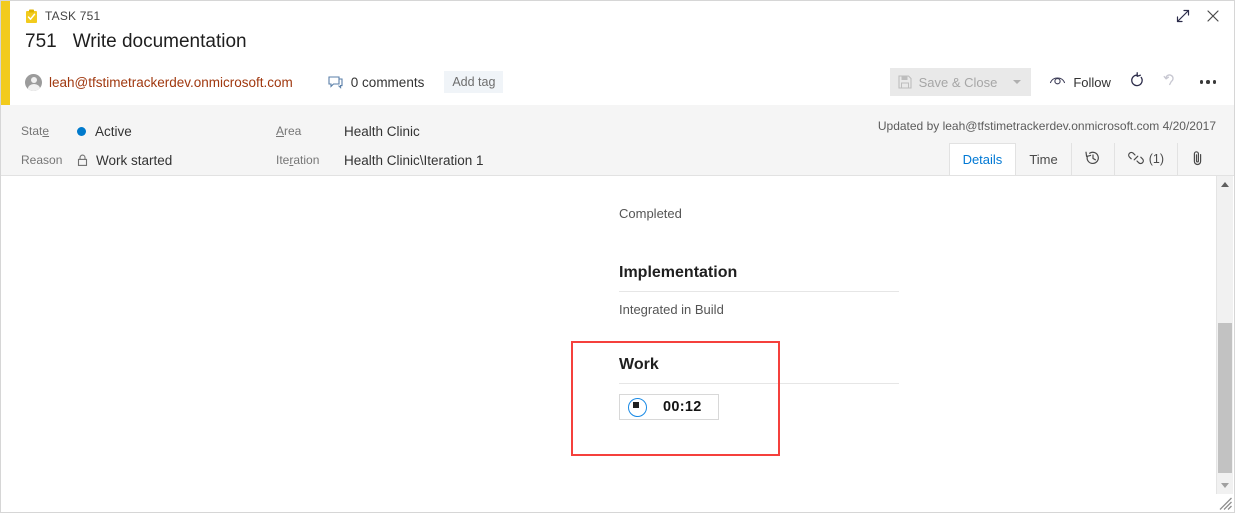 This screenshot has height=513, width=1235. What do you see at coordinates (759, 389) in the screenshot?
I see `section-work: Work 00:12` at bounding box center [759, 389].